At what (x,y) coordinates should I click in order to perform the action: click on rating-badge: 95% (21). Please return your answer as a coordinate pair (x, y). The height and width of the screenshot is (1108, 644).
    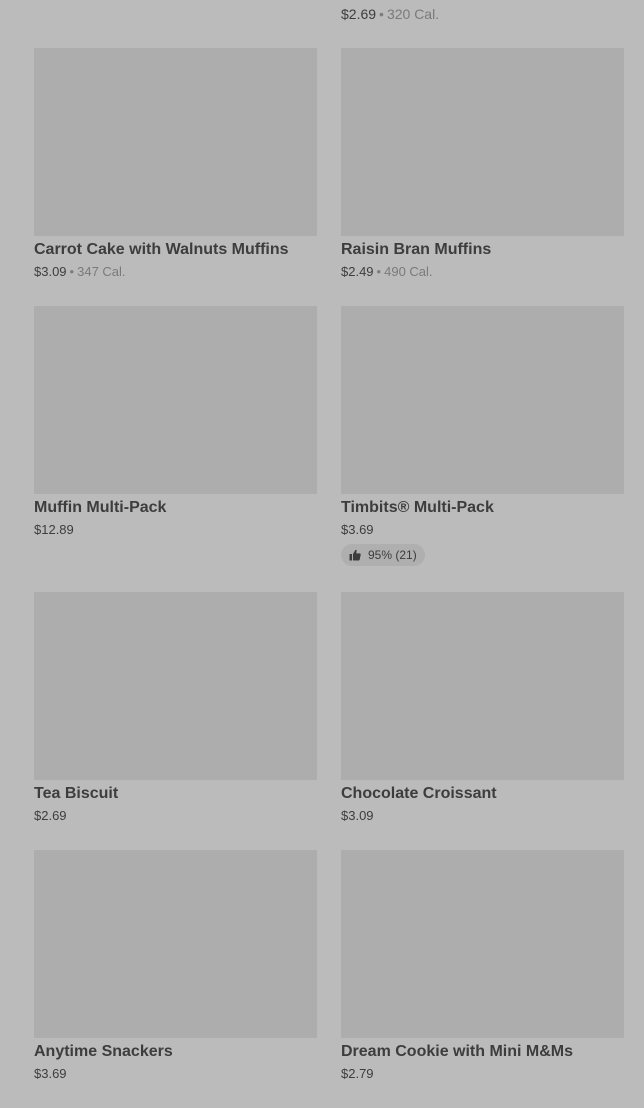
    Looking at the image, I should click on (383, 555).